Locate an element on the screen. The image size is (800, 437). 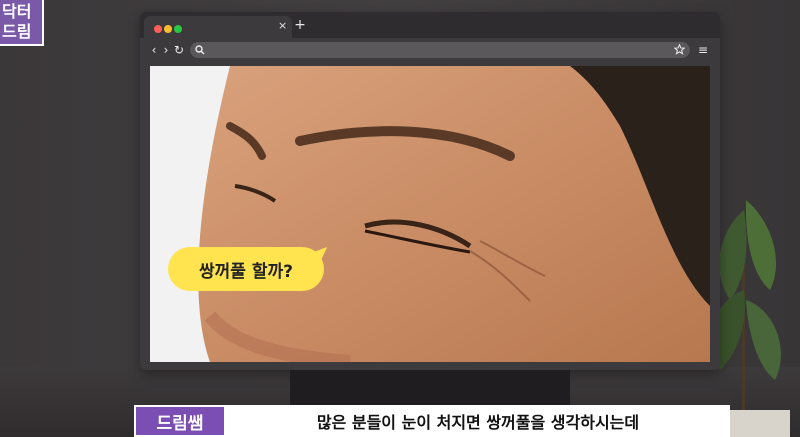
browser-tab: × is located at coordinates (218, 27).